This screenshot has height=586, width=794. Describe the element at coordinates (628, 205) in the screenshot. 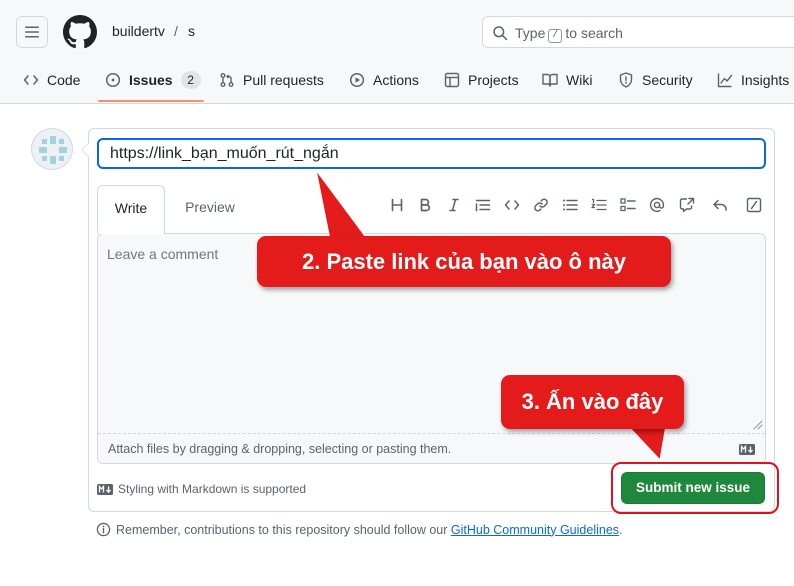

I see `task-list-icon` at that location.